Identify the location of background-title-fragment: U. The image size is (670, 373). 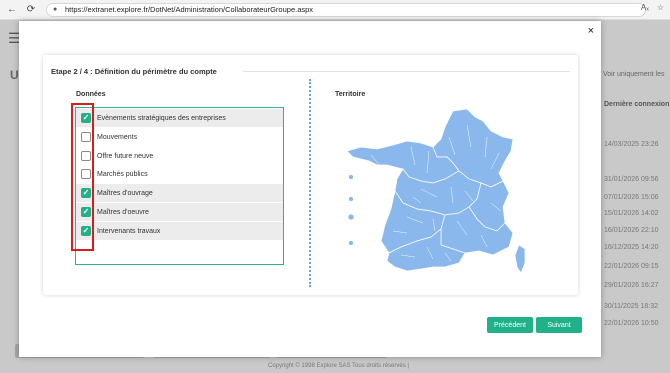
(14, 75).